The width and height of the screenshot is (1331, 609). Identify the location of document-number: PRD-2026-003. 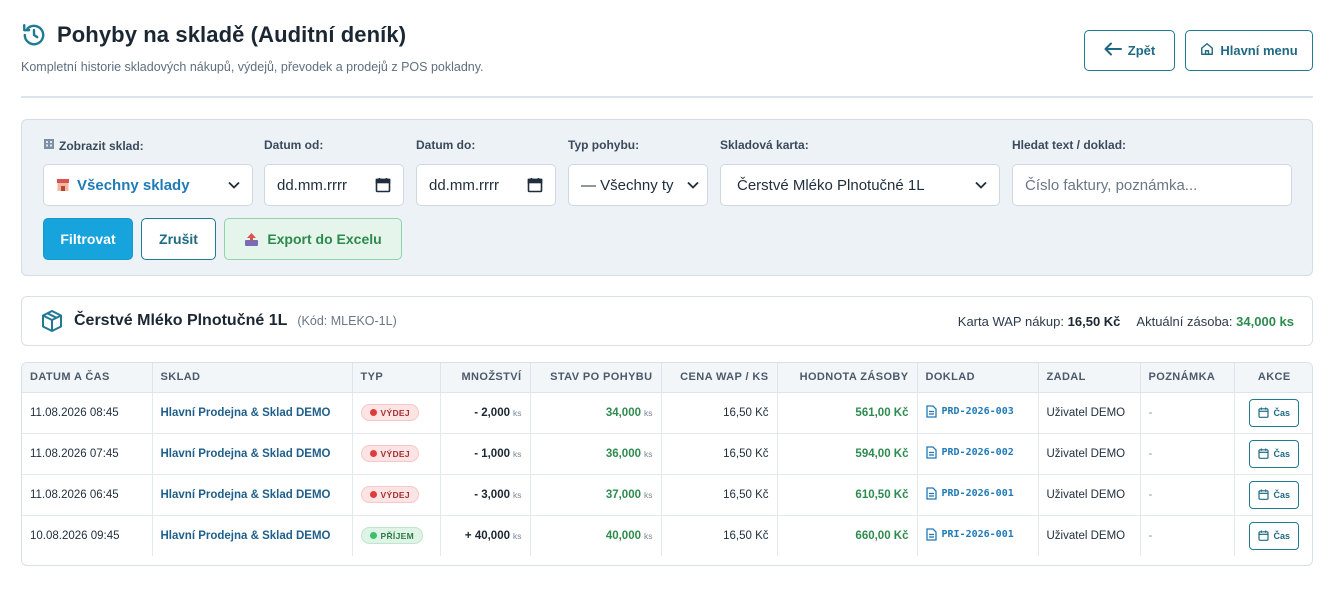
(977, 411).